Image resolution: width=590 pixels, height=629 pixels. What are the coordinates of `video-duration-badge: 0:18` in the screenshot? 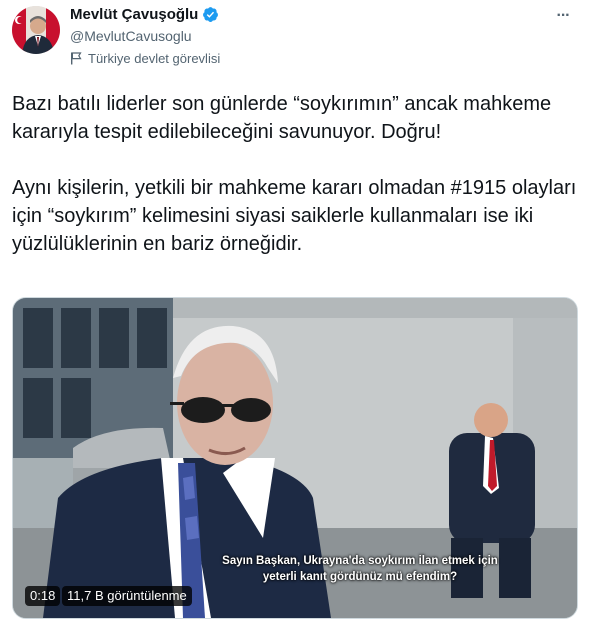 It's located at (43, 596).